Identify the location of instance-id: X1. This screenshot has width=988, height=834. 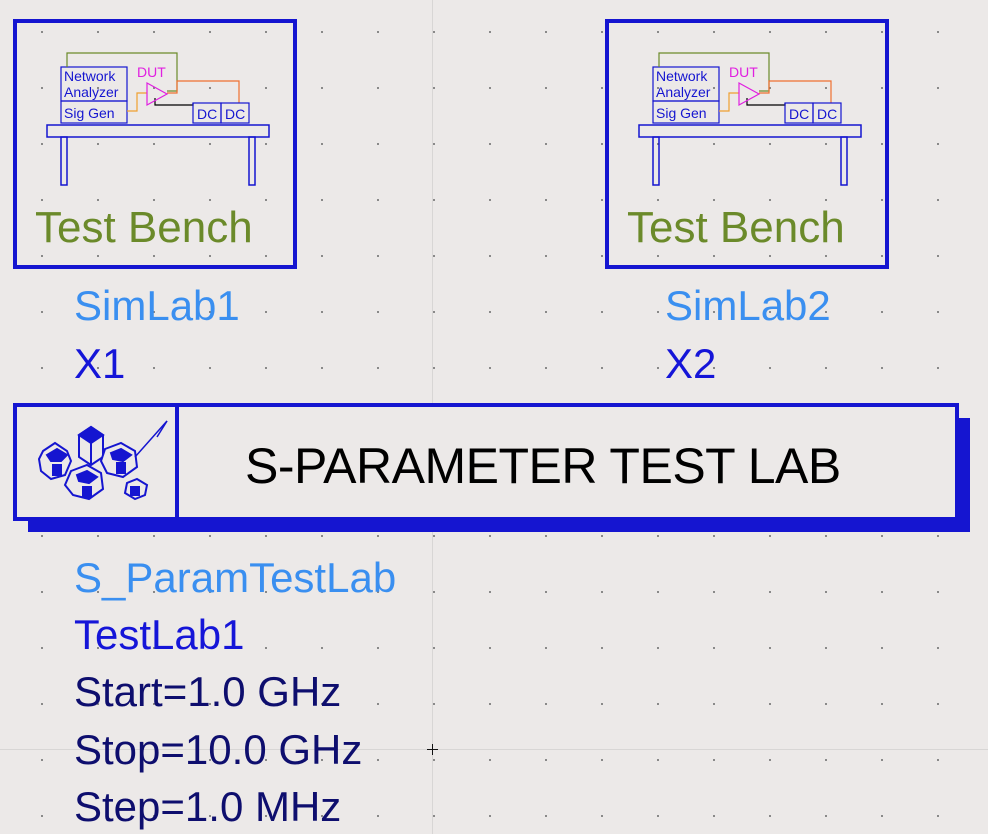
(100, 363).